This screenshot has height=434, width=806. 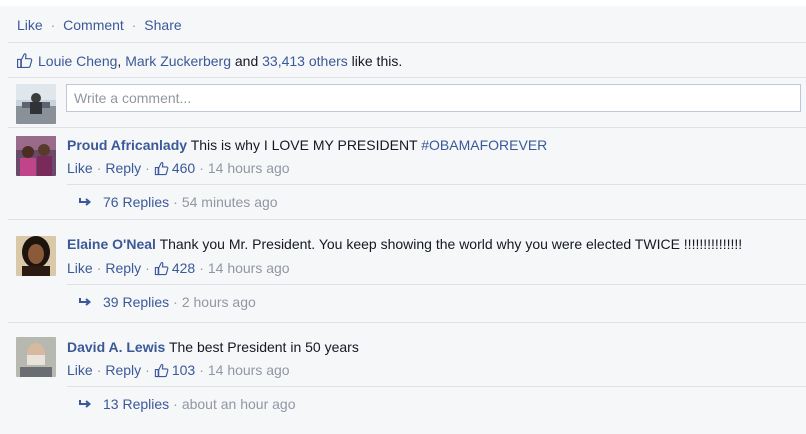 I want to click on comment-input, so click(x=433, y=98).